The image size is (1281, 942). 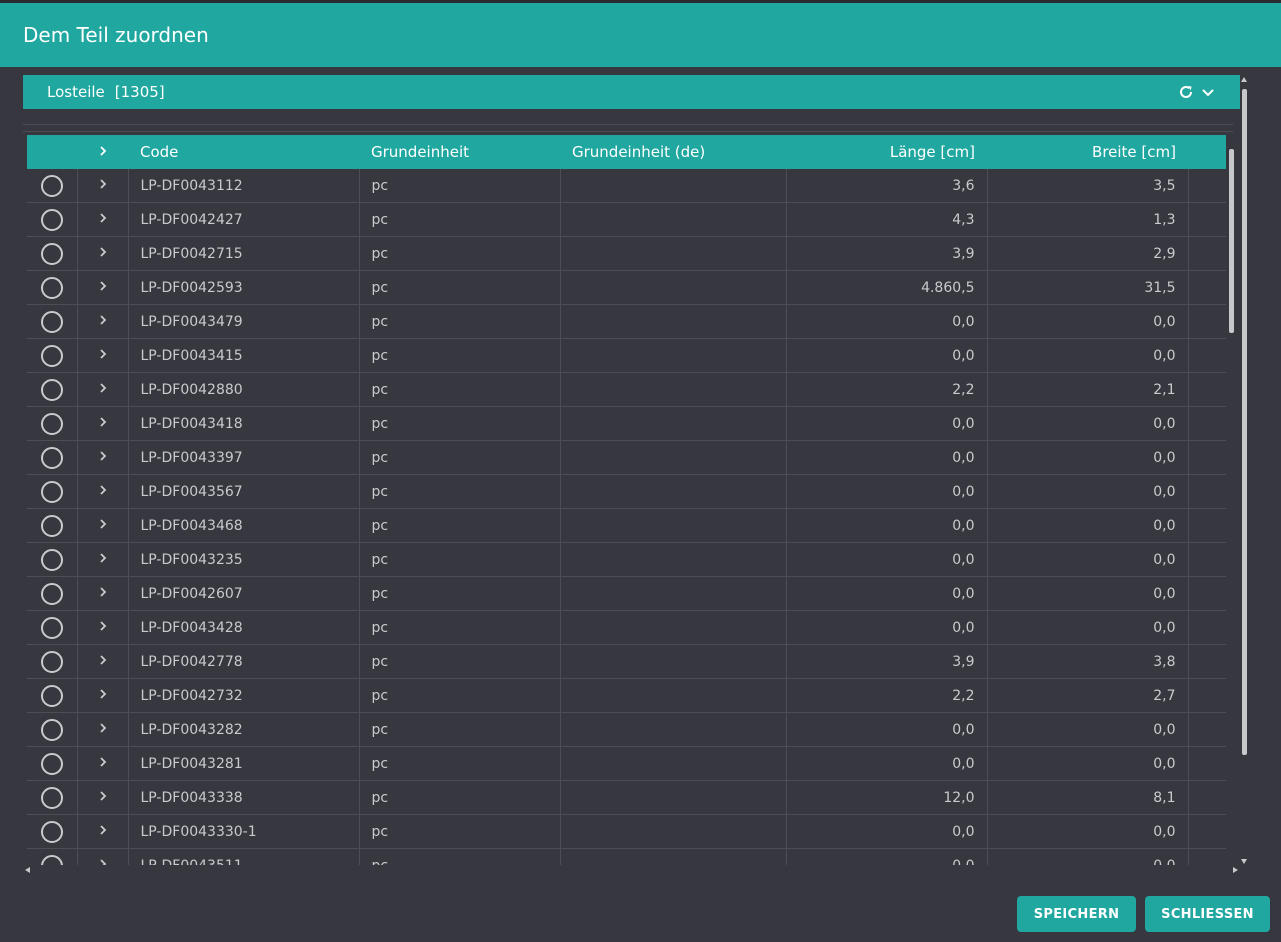 What do you see at coordinates (1207, 914) in the screenshot?
I see `close-button: SCHLIESSEN` at bounding box center [1207, 914].